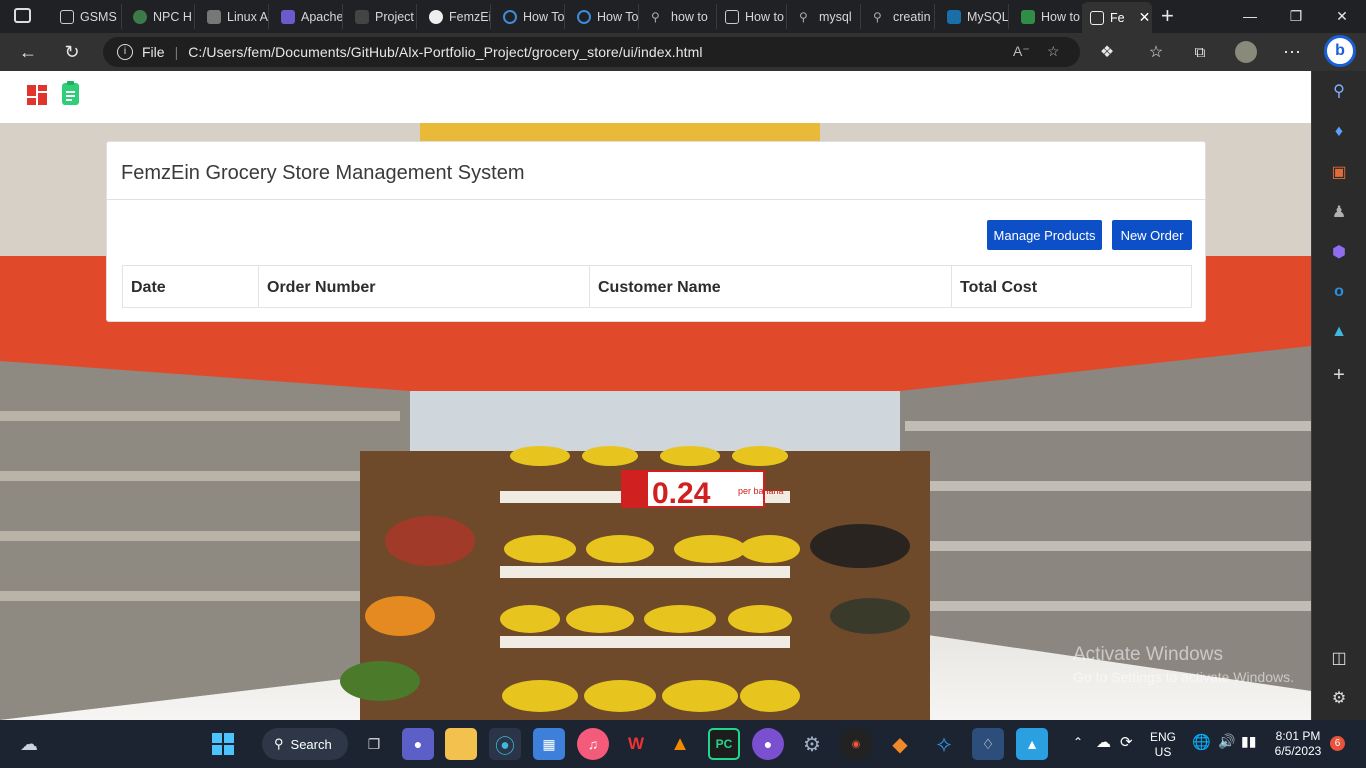 The width and height of the screenshot is (1366, 768). What do you see at coordinates (160, 16) in the screenshot?
I see `browser-tab: NPC H` at bounding box center [160, 16].